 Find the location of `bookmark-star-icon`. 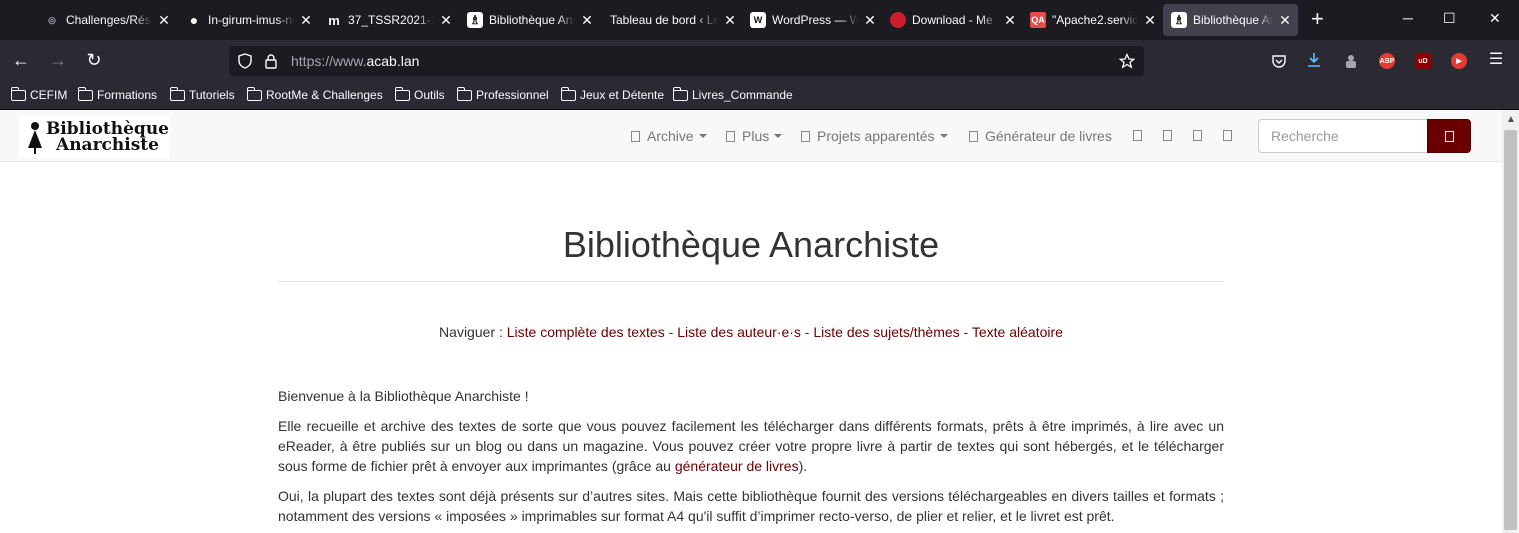

bookmark-star-icon is located at coordinates (1127, 61).